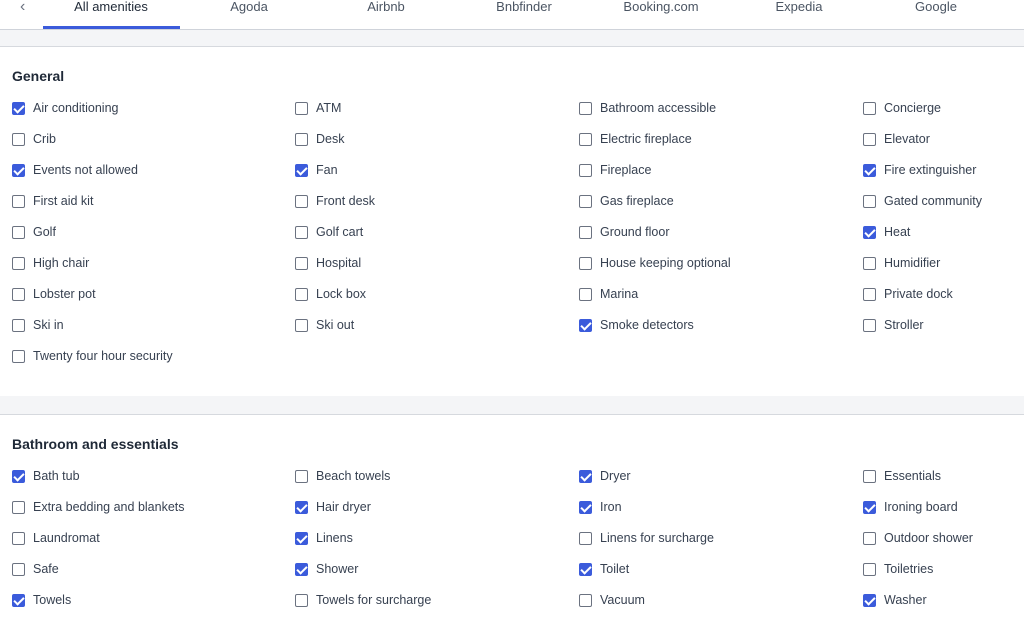 The image size is (1024, 618). Describe the element at coordinates (612, 600) in the screenshot. I see `amenity-vacuum: Vacuum` at that location.